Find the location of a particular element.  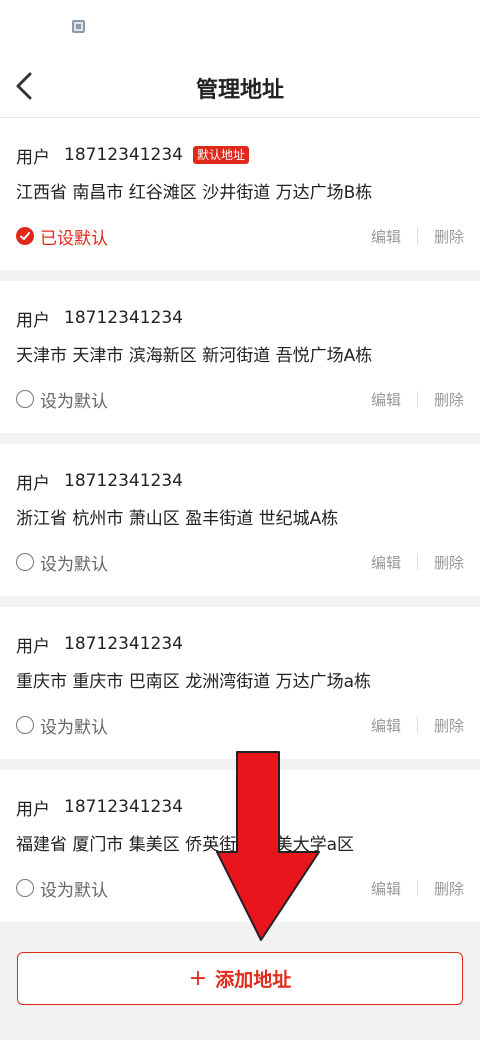

address-text: 福建省 厦门市 集美区 侨英街道 集美大学a区 is located at coordinates (185, 845).